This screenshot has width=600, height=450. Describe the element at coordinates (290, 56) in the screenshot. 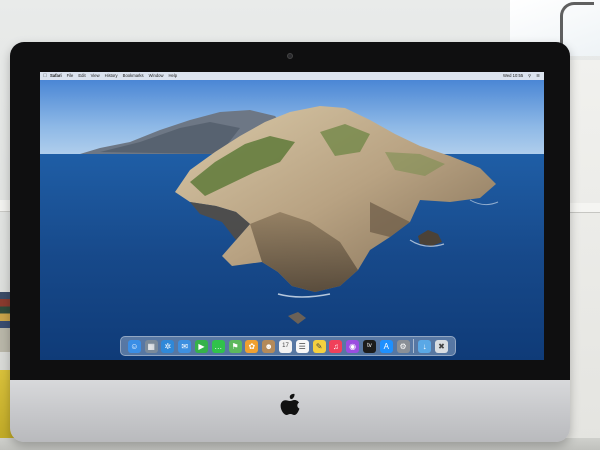

I see `camera` at that location.